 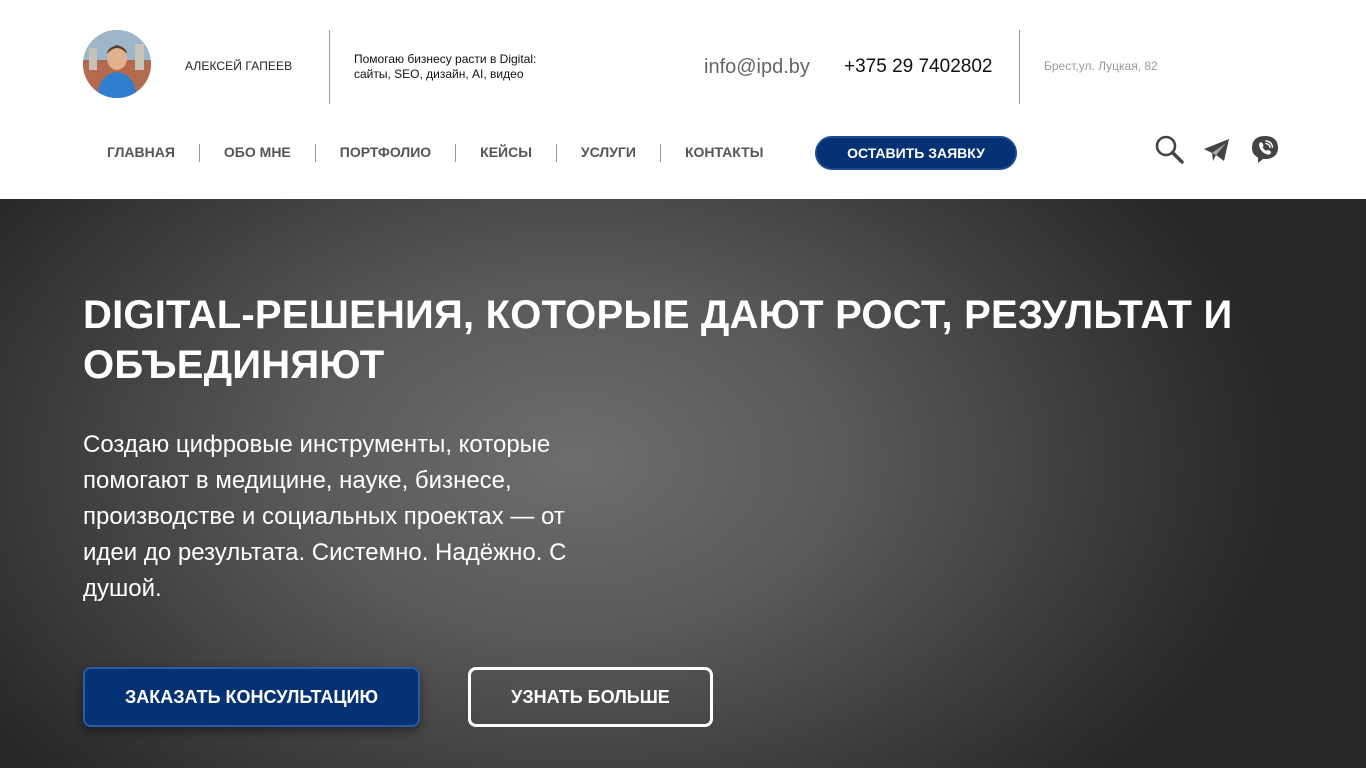 I want to click on order-consultation-button: ЗАКАЗАТЬ КОНСУЛЬТАЦИЮ, so click(x=251, y=697).